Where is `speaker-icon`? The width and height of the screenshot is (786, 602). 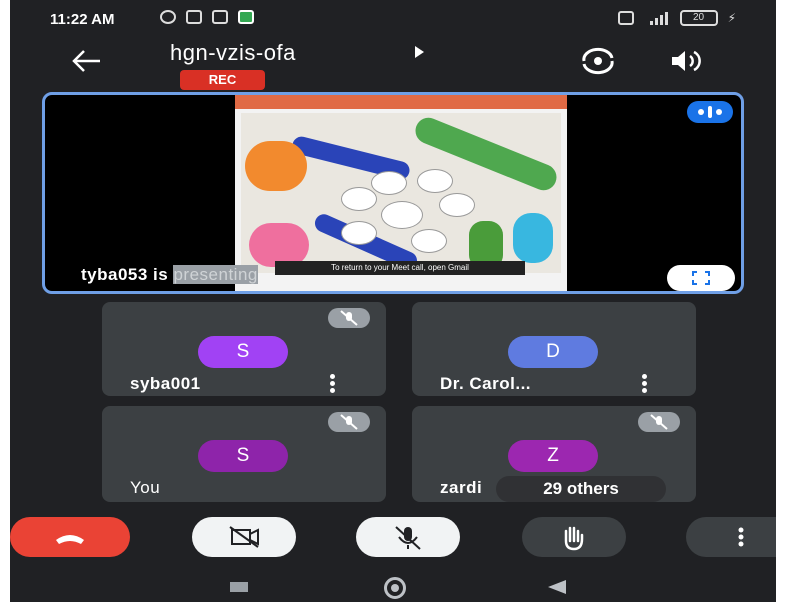 speaker-icon is located at coordinates (686, 61).